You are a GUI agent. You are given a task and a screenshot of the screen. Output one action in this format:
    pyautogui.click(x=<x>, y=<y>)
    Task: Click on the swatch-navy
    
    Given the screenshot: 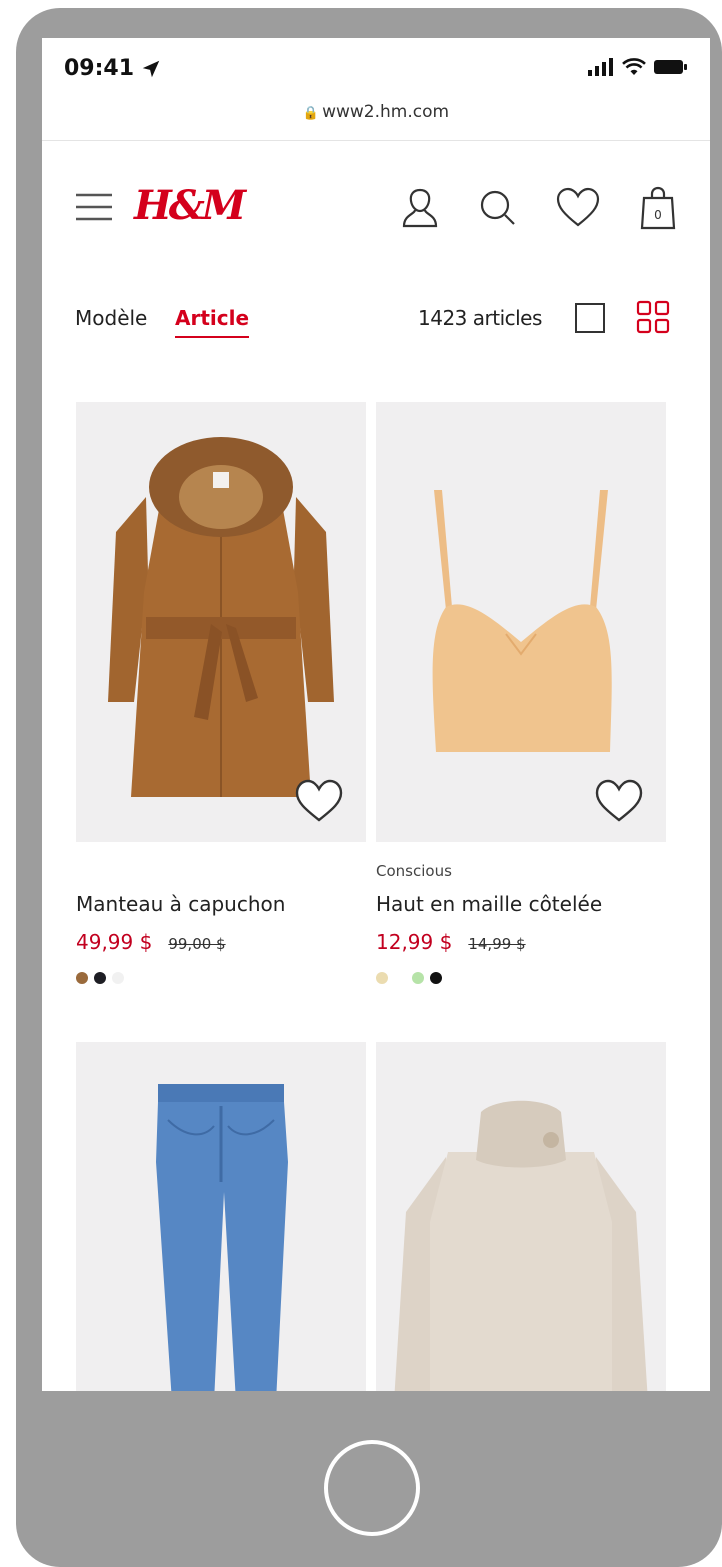 What is the action you would take?
    pyautogui.click(x=100, y=978)
    